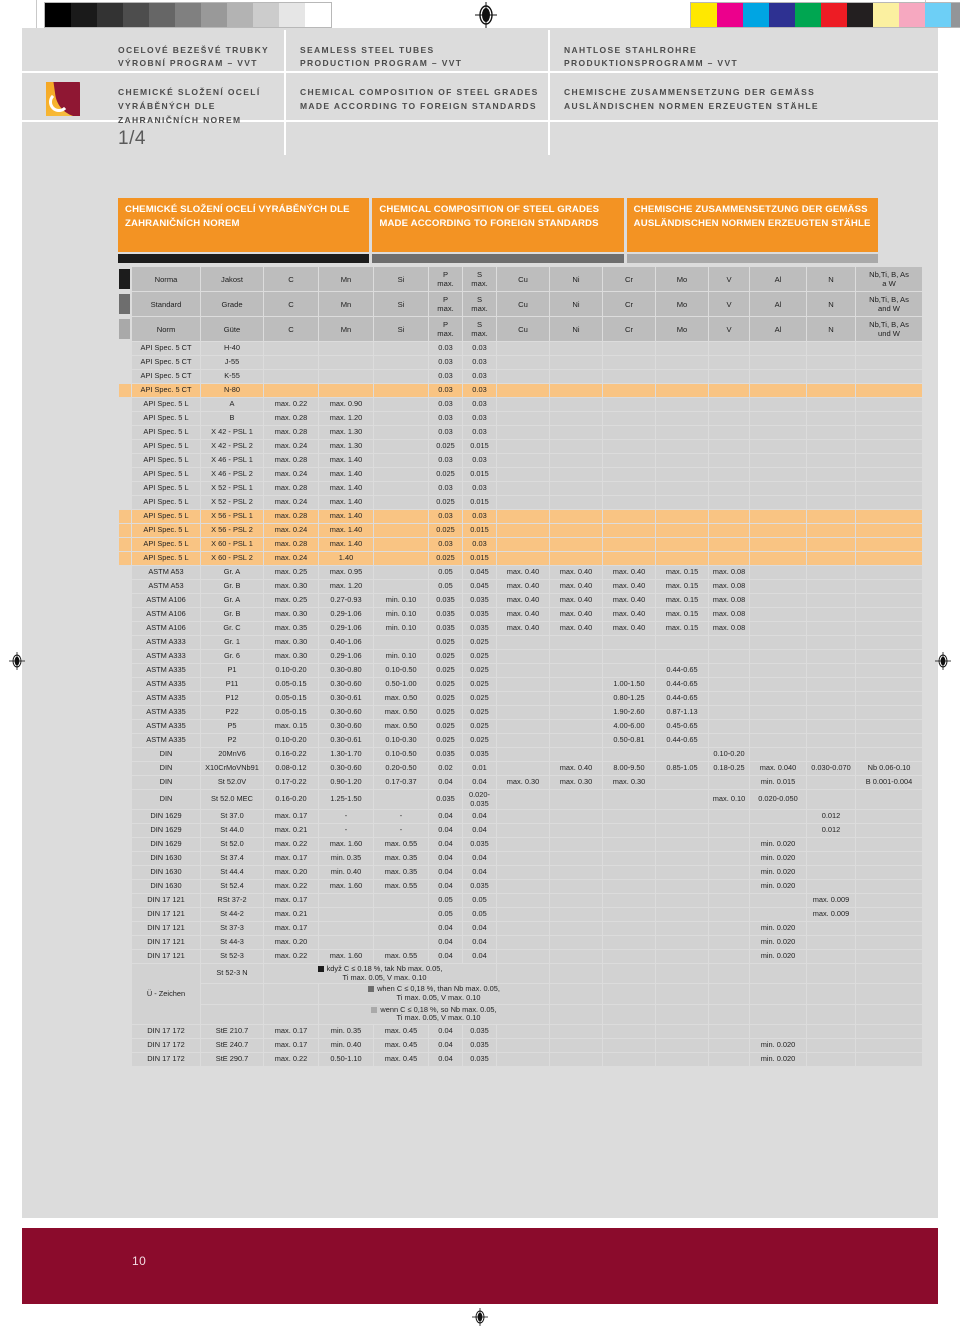 The height and width of the screenshot is (1332, 960). What do you see at coordinates (401, 726) in the screenshot?
I see `cell-line: max. 0.50` at bounding box center [401, 726].